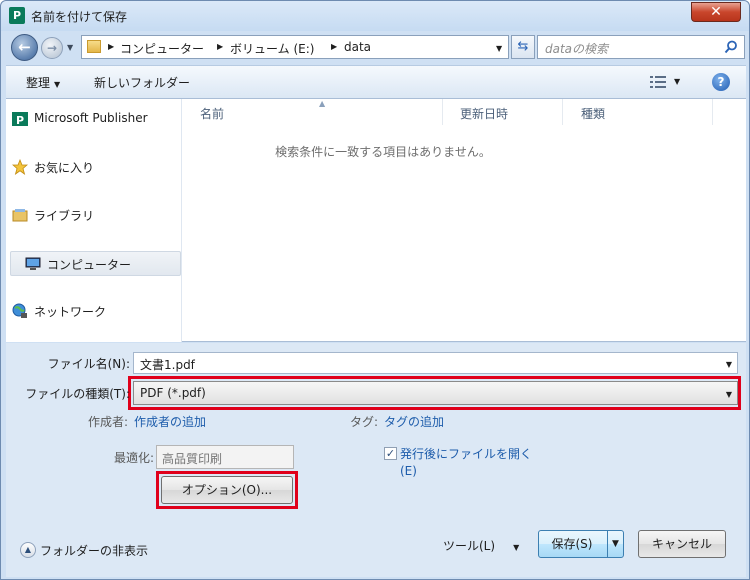 This screenshot has height=580, width=750. I want to click on open-after-publish-label-accel: (E), so click(408, 471).